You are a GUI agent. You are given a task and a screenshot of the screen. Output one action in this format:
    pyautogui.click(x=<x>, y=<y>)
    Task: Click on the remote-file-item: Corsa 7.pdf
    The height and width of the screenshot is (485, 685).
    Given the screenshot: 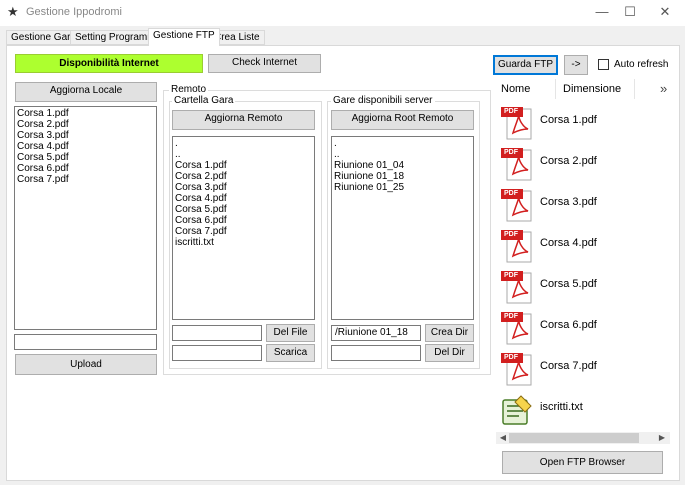 What is the action you would take?
    pyautogui.click(x=243, y=231)
    